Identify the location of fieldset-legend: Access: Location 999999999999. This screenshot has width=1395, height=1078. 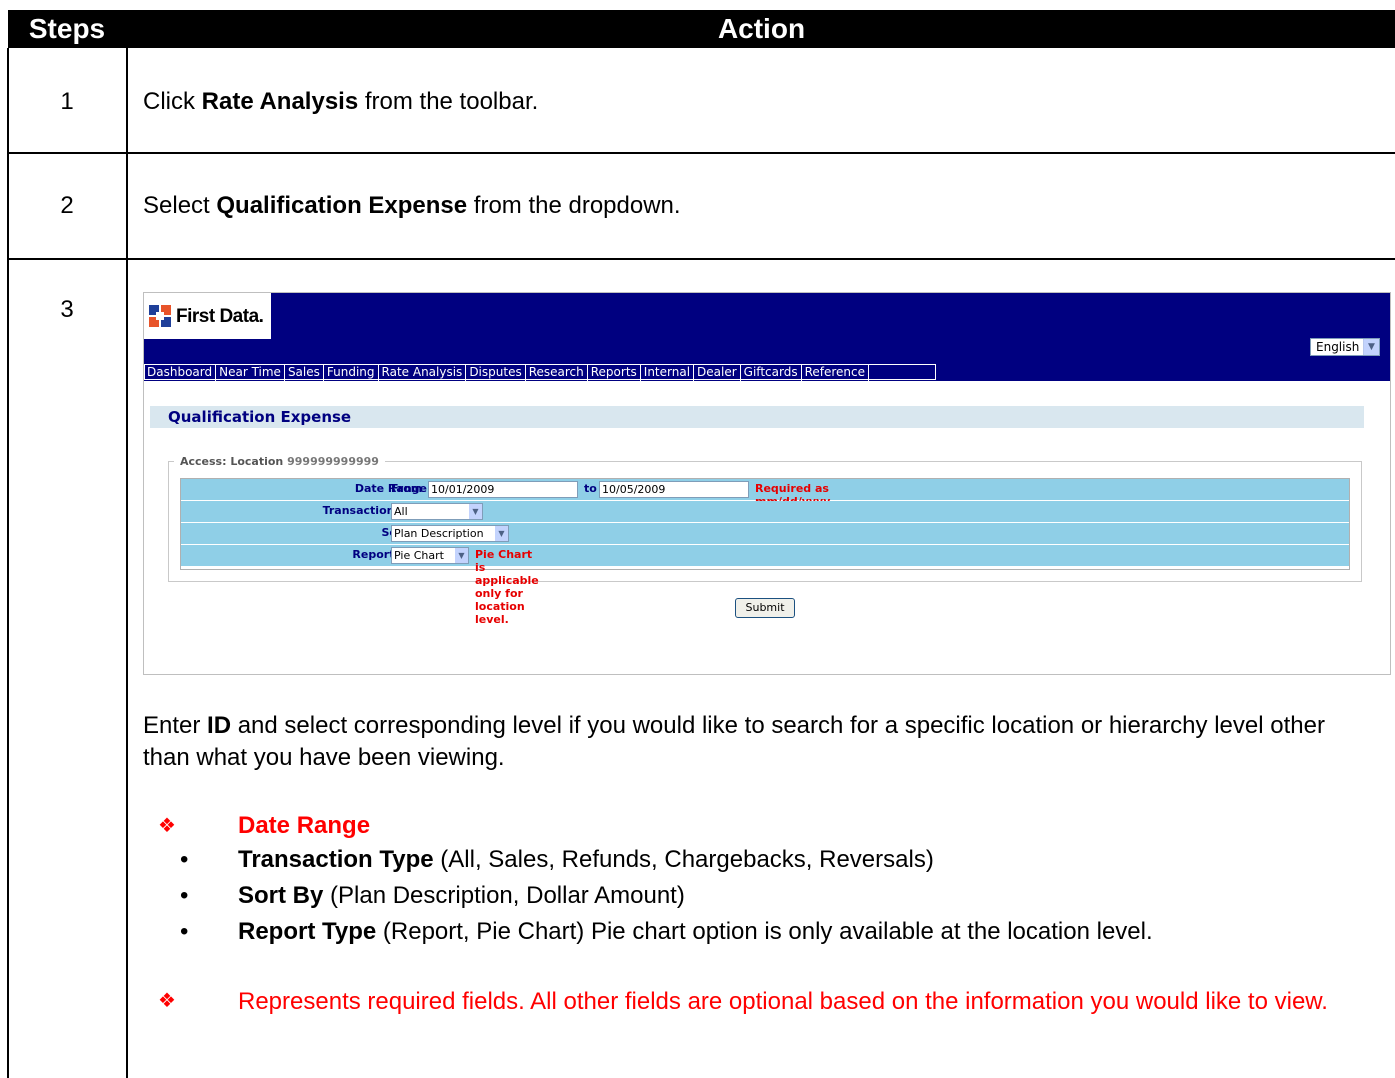
(279, 461).